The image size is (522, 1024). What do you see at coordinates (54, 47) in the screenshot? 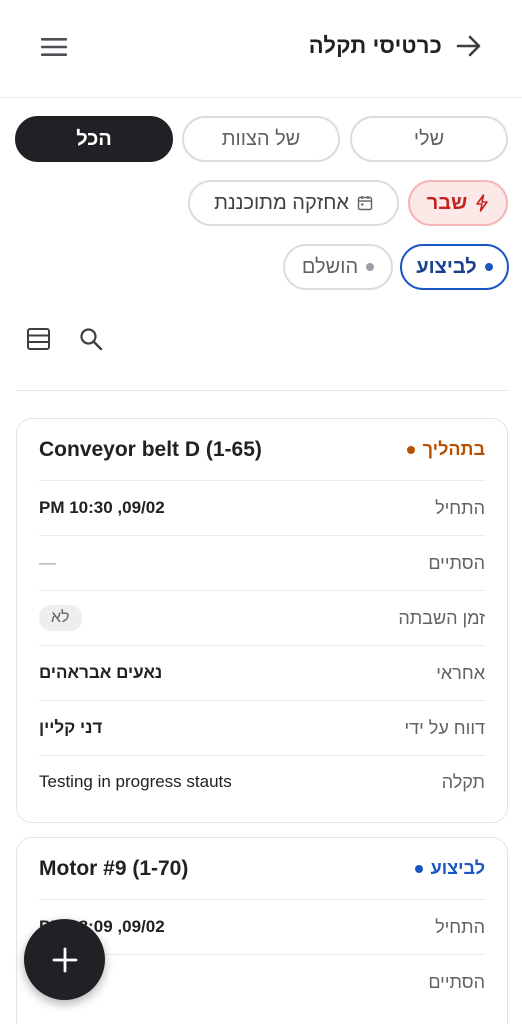
I see `hamburger-menu-icon` at bounding box center [54, 47].